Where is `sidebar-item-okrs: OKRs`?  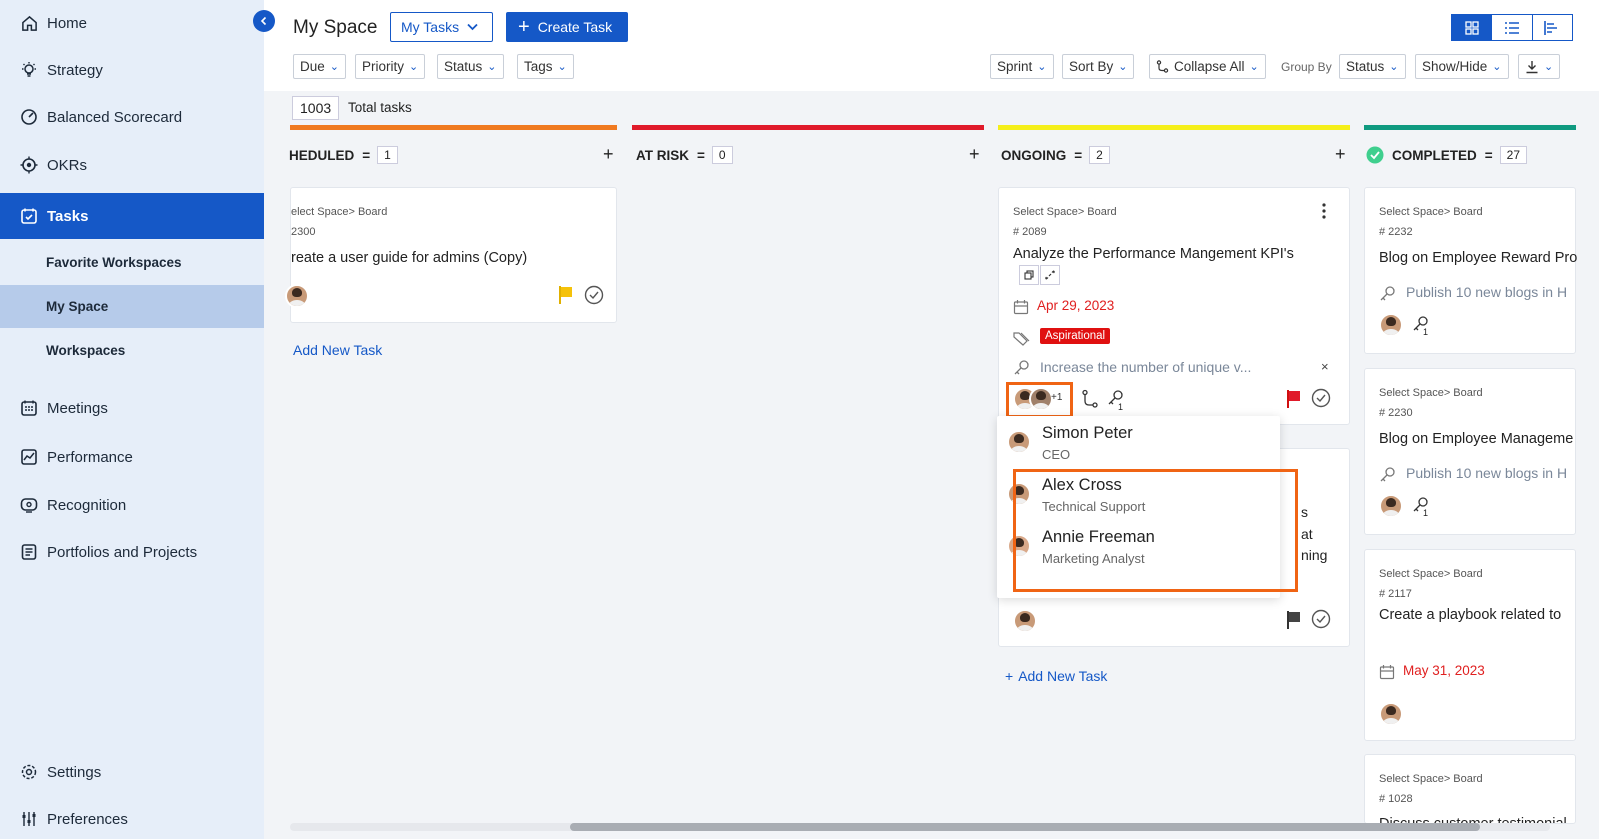
sidebar-item-okrs: OKRs is located at coordinates (132, 165).